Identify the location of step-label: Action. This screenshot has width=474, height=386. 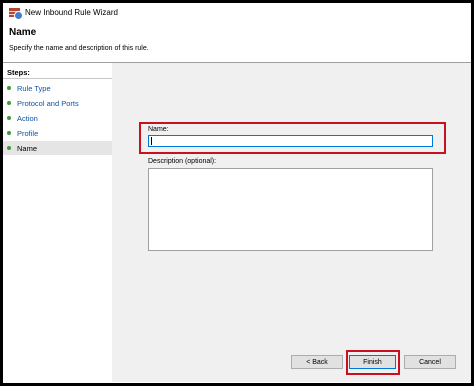
(27, 118).